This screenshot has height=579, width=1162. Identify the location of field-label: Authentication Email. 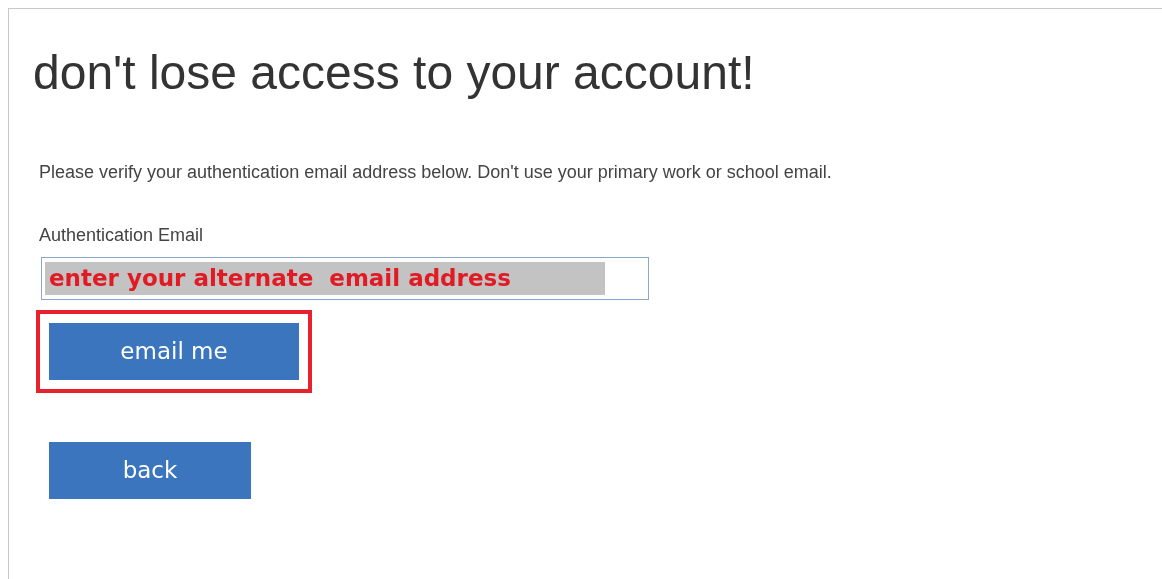
(121, 235).